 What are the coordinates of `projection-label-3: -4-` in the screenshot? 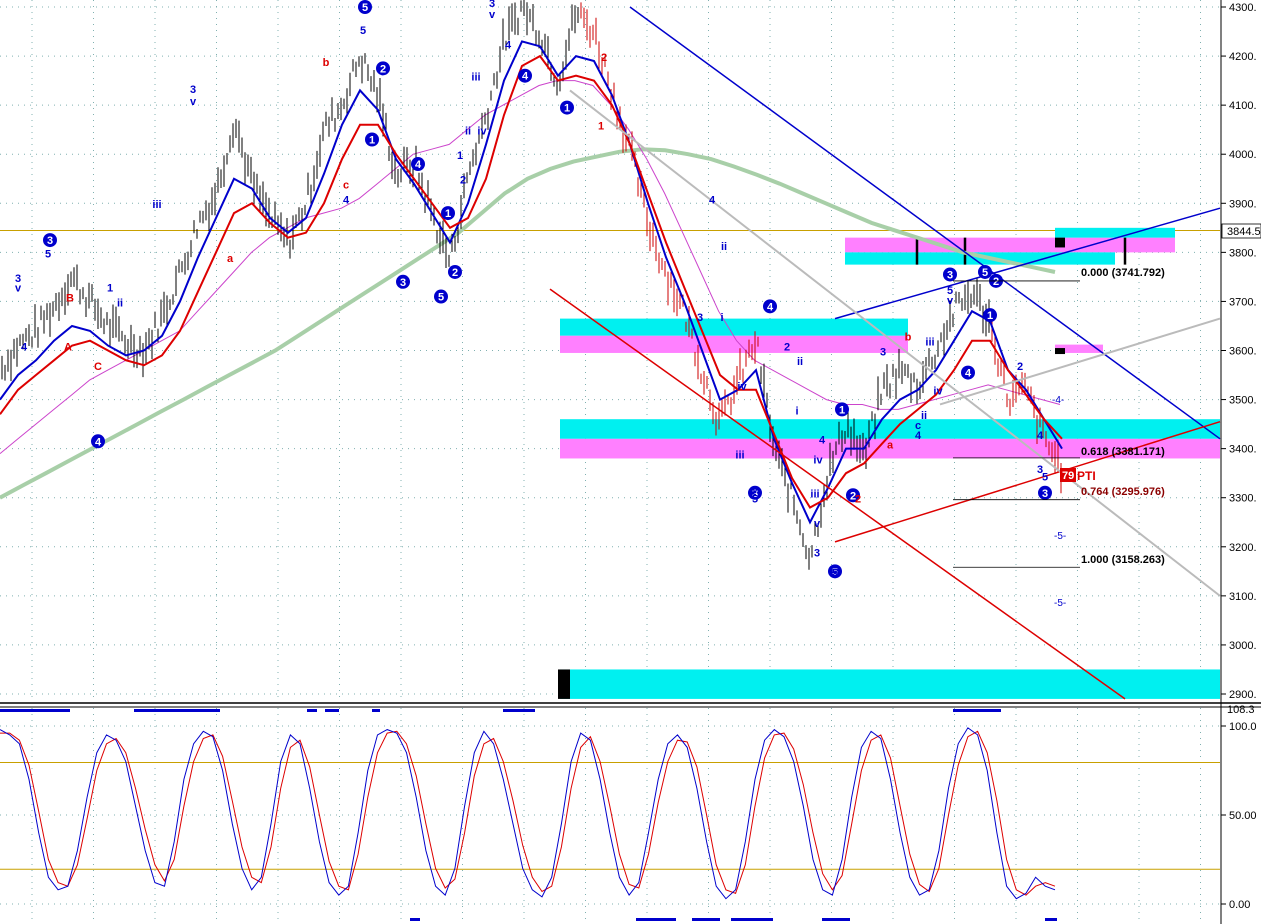 It's located at (1058, 400).